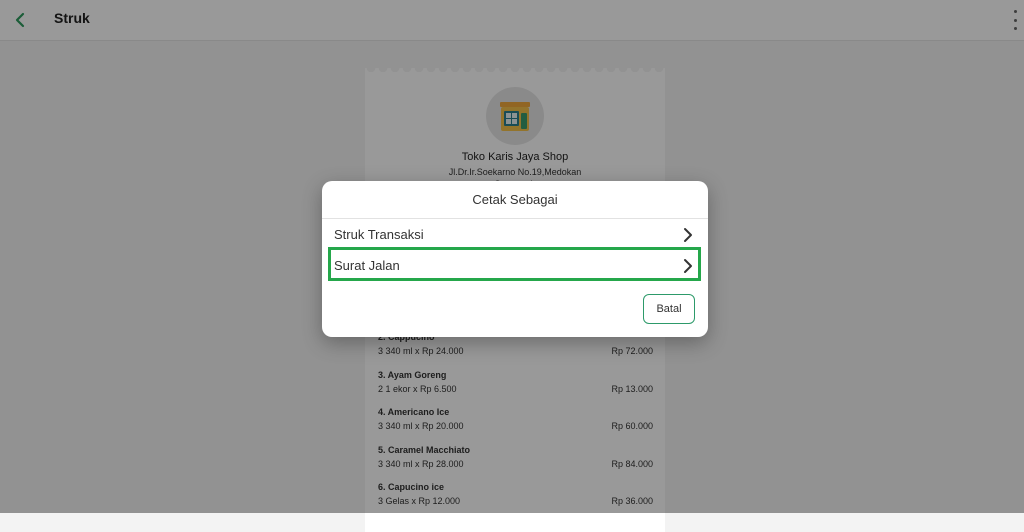 The width and height of the screenshot is (1024, 532). Describe the element at coordinates (515, 266) in the screenshot. I see `option-surat-jalan: Surat Jalan` at that location.